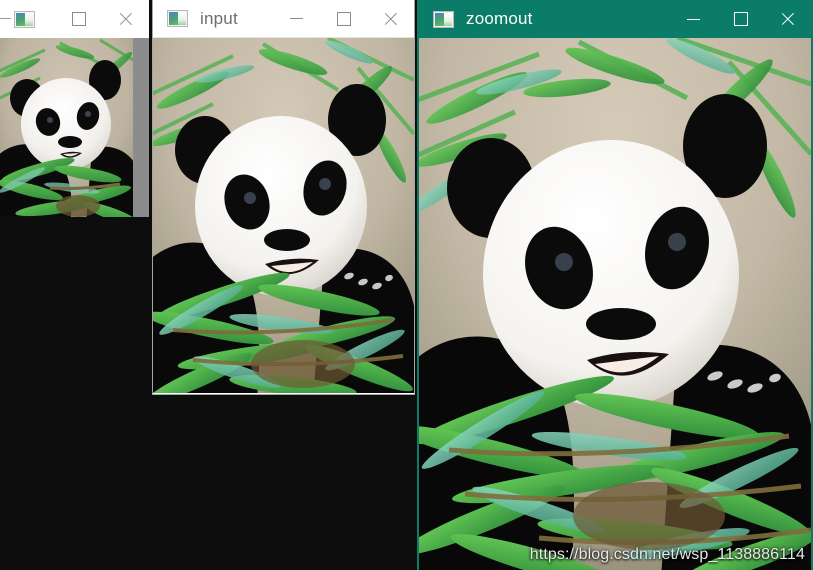  I want to click on clipped-title-line, so click(5, 18).